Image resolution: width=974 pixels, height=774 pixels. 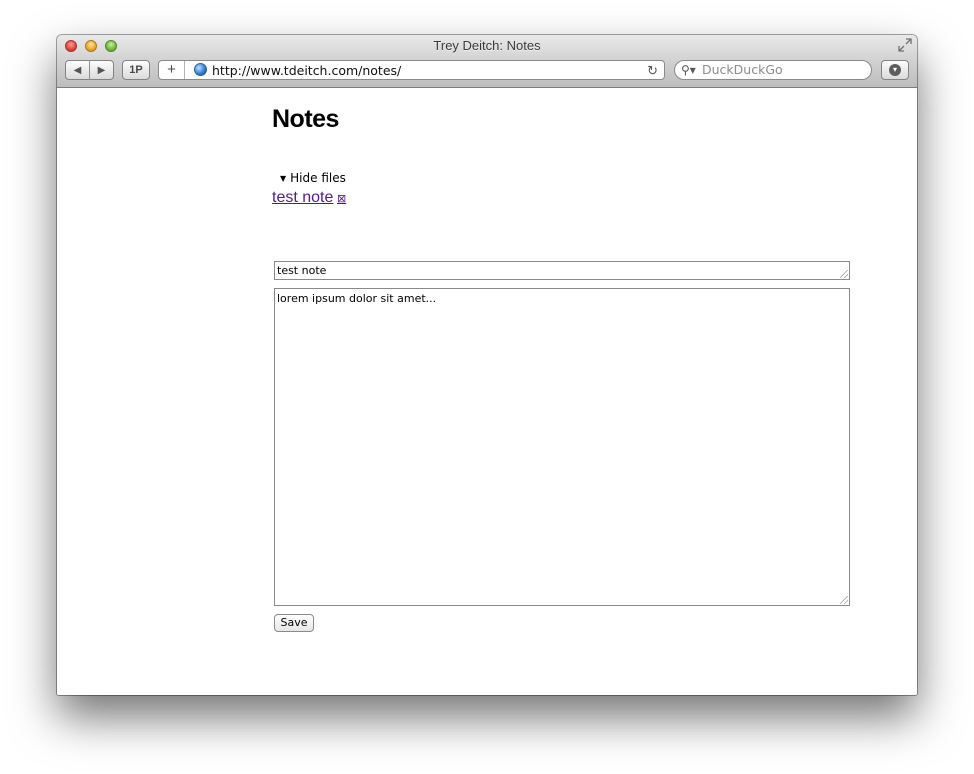 I want to click on disclosure-triangle-icon: ▼, so click(x=283, y=178).